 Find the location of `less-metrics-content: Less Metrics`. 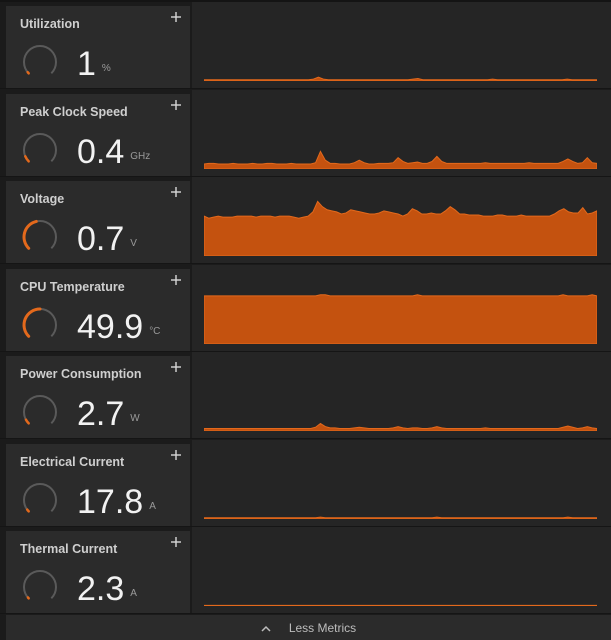

less-metrics-content: Less Metrics is located at coordinates (308, 628).